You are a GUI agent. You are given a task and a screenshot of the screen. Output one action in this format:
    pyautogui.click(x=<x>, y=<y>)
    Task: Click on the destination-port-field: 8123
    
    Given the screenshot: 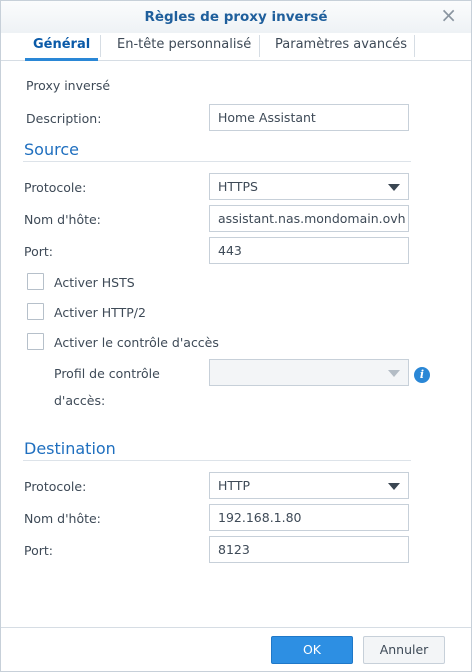 What is the action you would take?
    pyautogui.click(x=309, y=549)
    